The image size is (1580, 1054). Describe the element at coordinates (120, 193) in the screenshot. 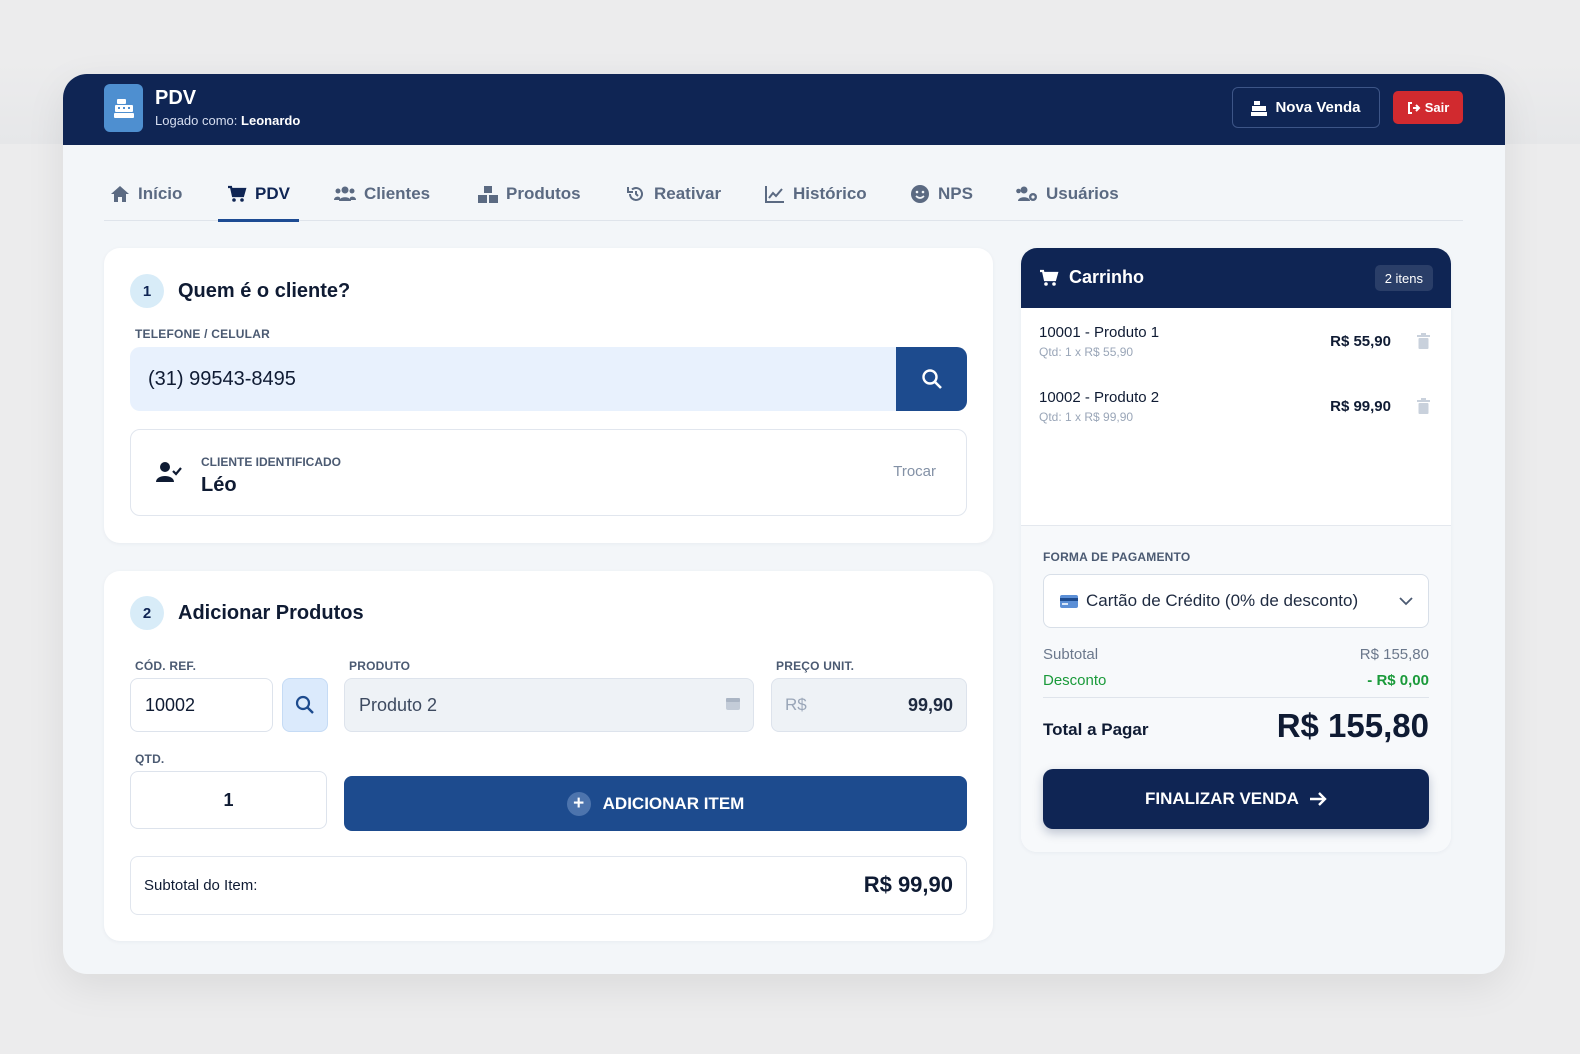

I see `home-icon` at that location.